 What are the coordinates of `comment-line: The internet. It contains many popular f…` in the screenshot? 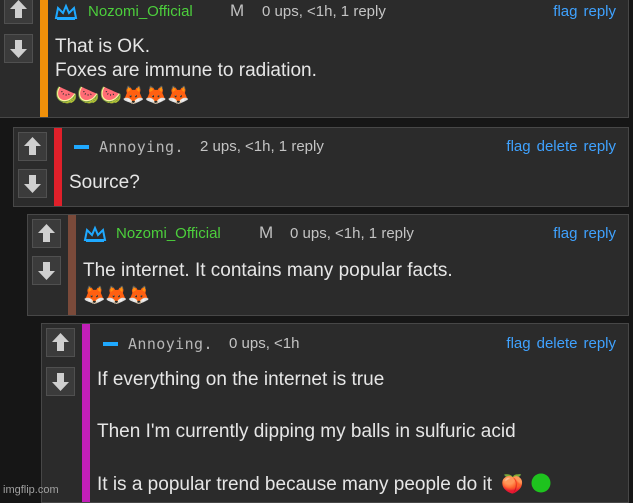 It's located at (268, 270).